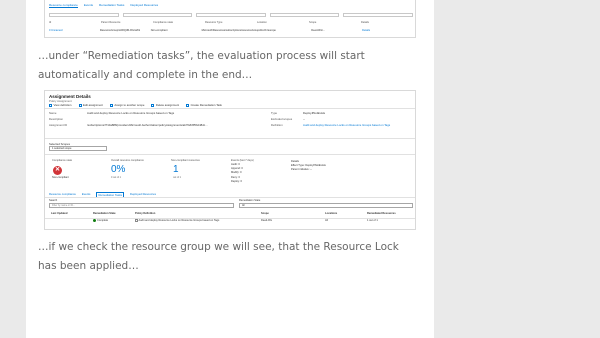  What do you see at coordinates (250, 200) in the screenshot?
I see `remediation-state-label: Remediation State` at bounding box center [250, 200].